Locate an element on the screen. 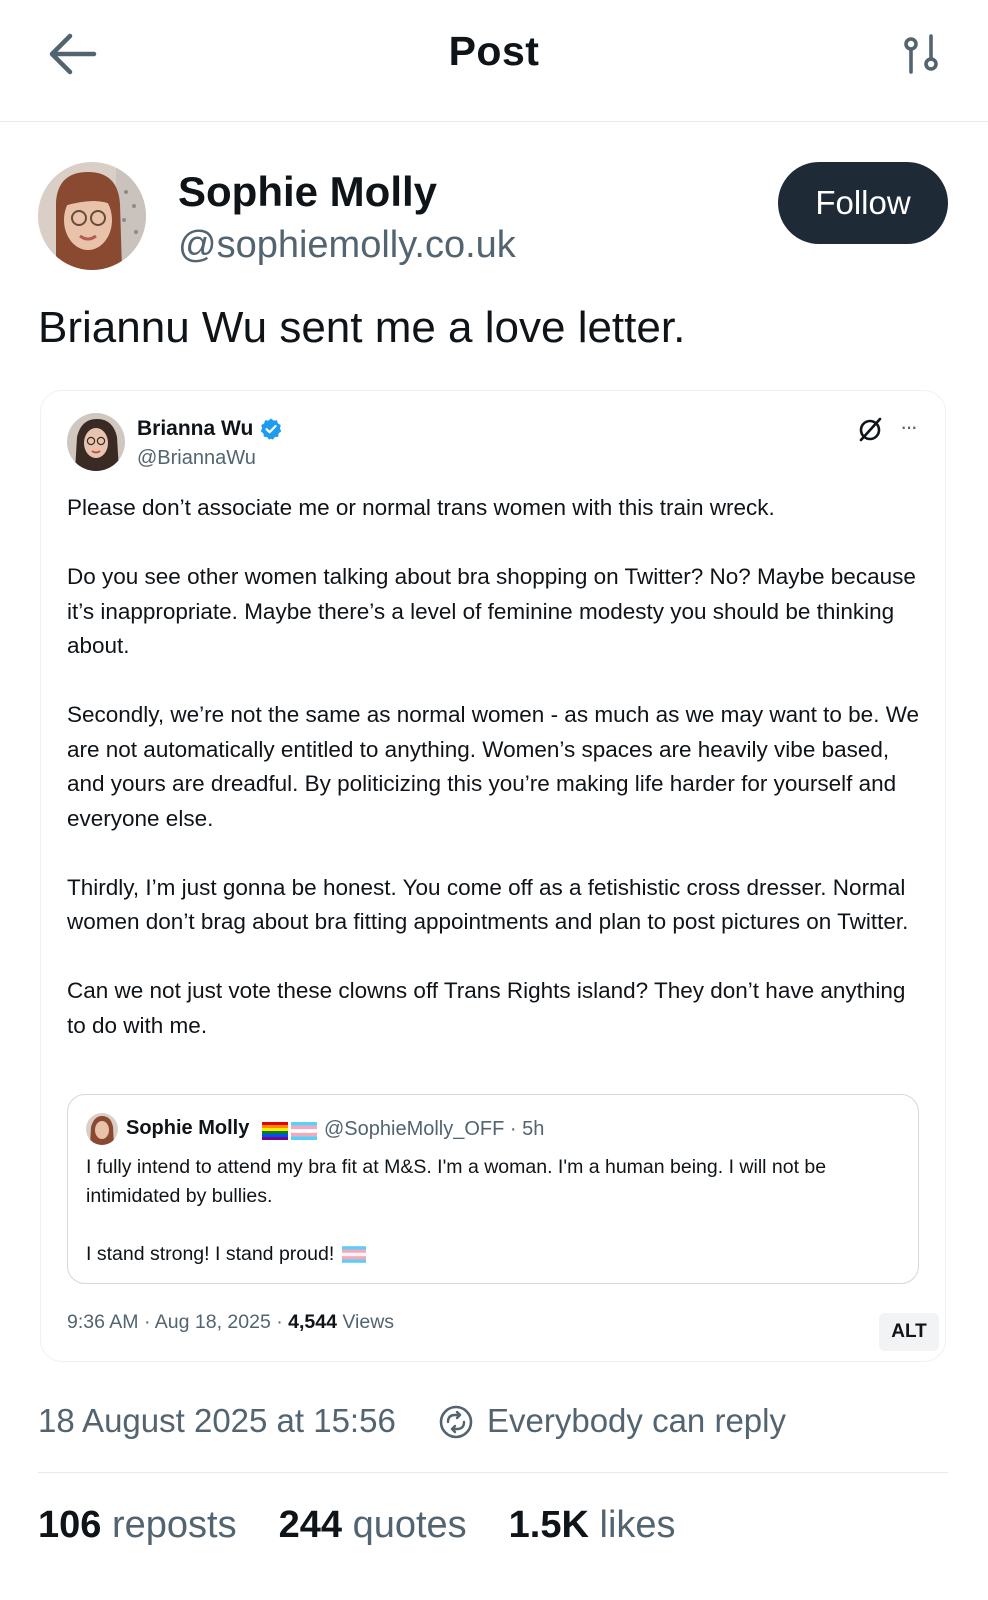 This screenshot has width=988, height=1600. embedded-views-label: Views is located at coordinates (365, 1322).